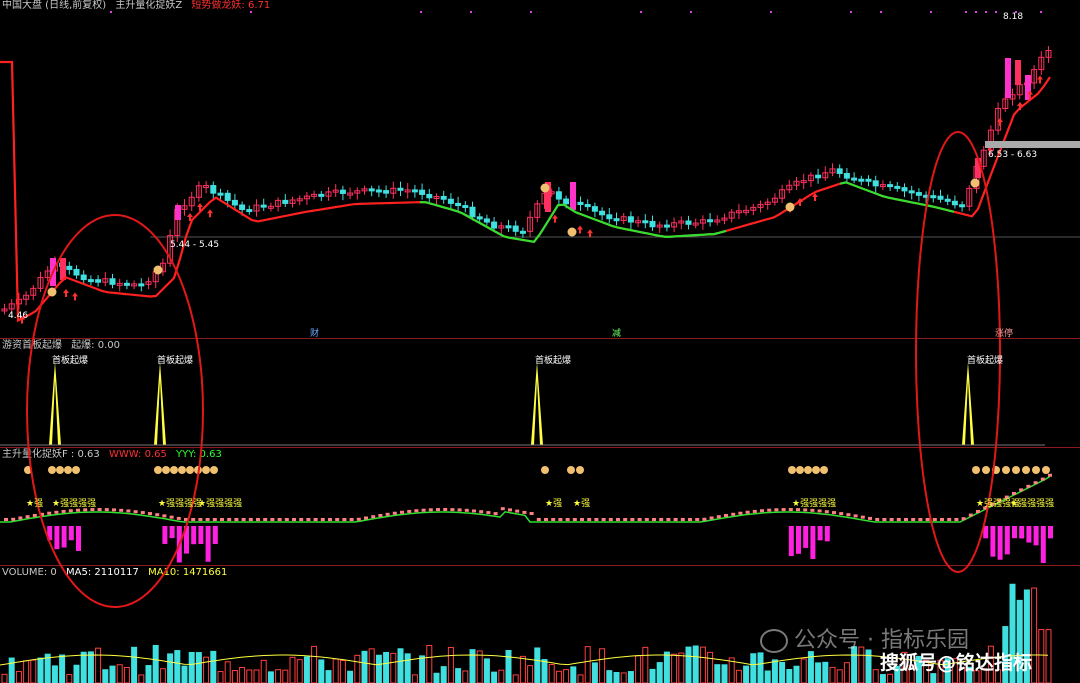  I want to click on event-marker-reduce: 减, so click(616, 332).